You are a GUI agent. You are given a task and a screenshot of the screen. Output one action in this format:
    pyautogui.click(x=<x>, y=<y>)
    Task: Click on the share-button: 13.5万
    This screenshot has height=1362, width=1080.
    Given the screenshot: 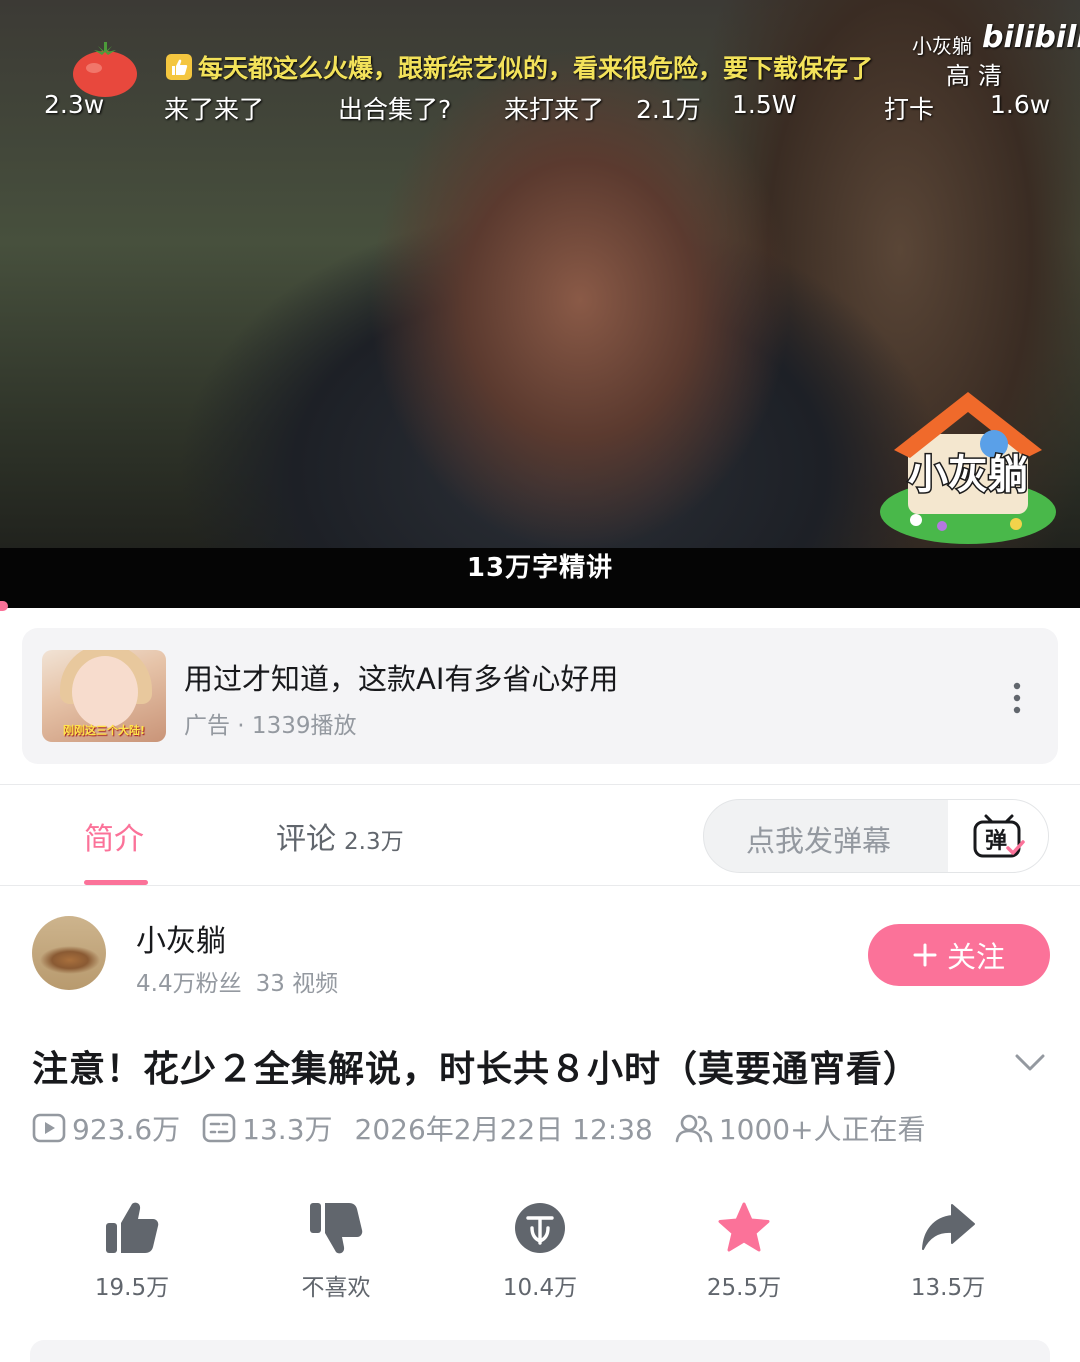 What is the action you would take?
    pyautogui.click(x=948, y=1250)
    